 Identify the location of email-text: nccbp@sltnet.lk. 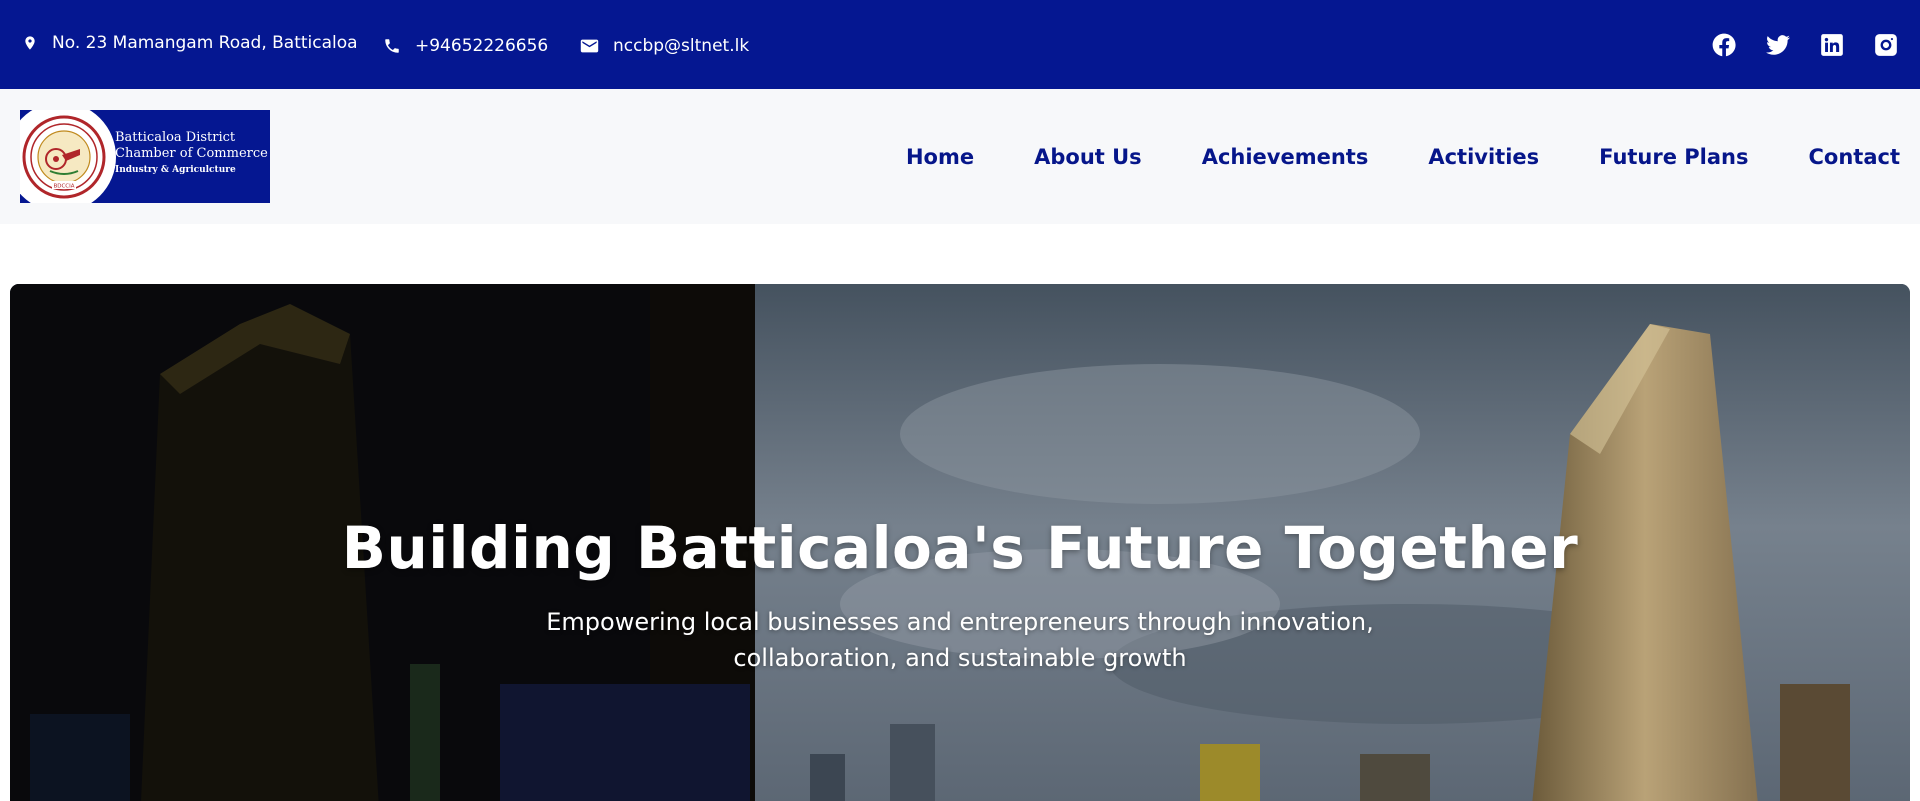
(681, 46).